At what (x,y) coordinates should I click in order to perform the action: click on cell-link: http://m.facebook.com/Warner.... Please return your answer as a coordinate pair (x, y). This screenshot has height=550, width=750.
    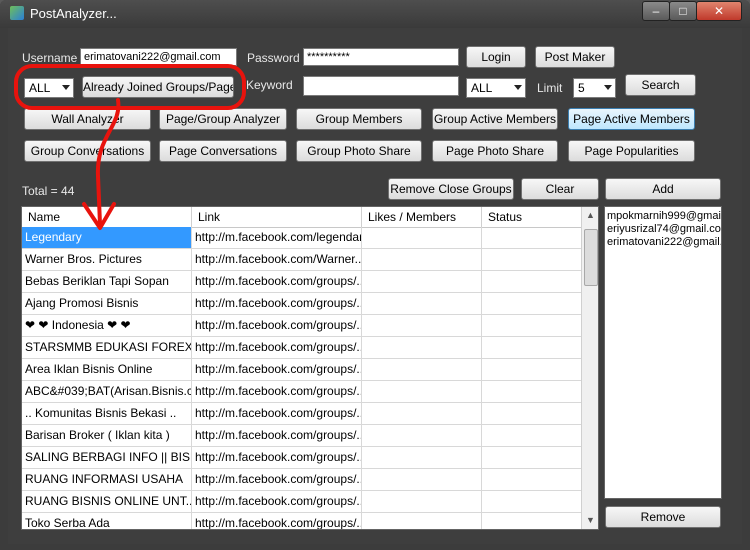
    Looking at the image, I should click on (277, 259).